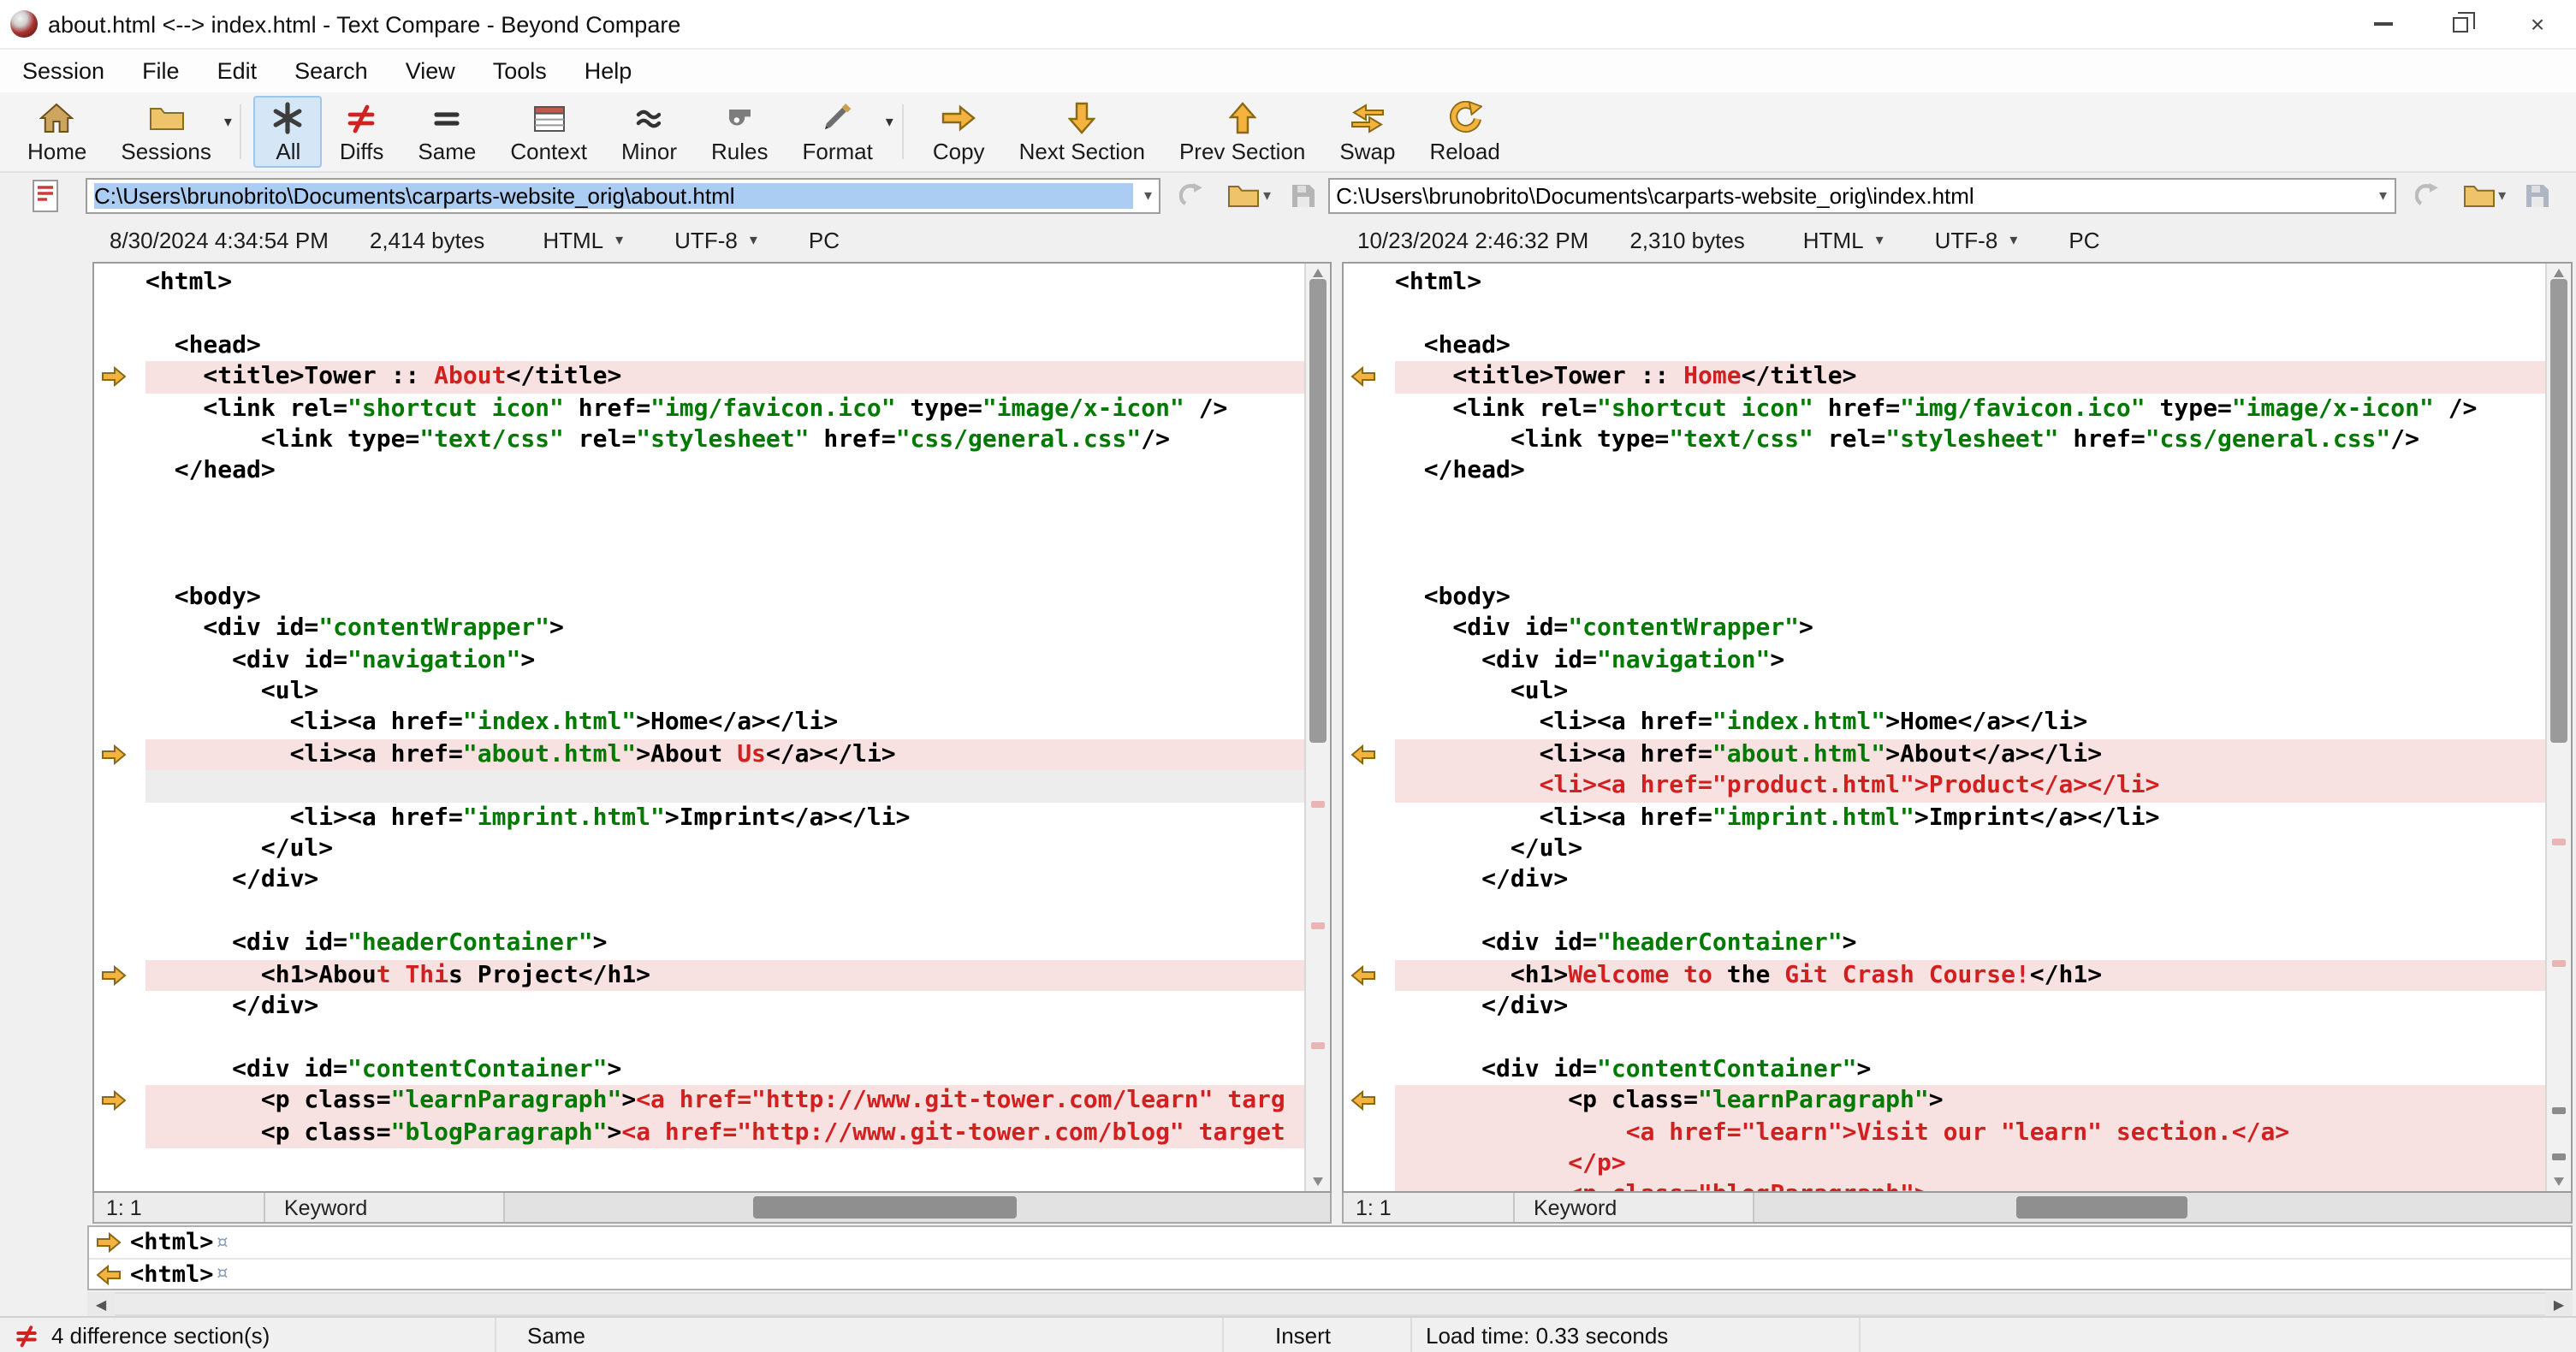 The width and height of the screenshot is (2576, 1352). I want to click on right-hscroll-thumb, so click(2101, 1208).